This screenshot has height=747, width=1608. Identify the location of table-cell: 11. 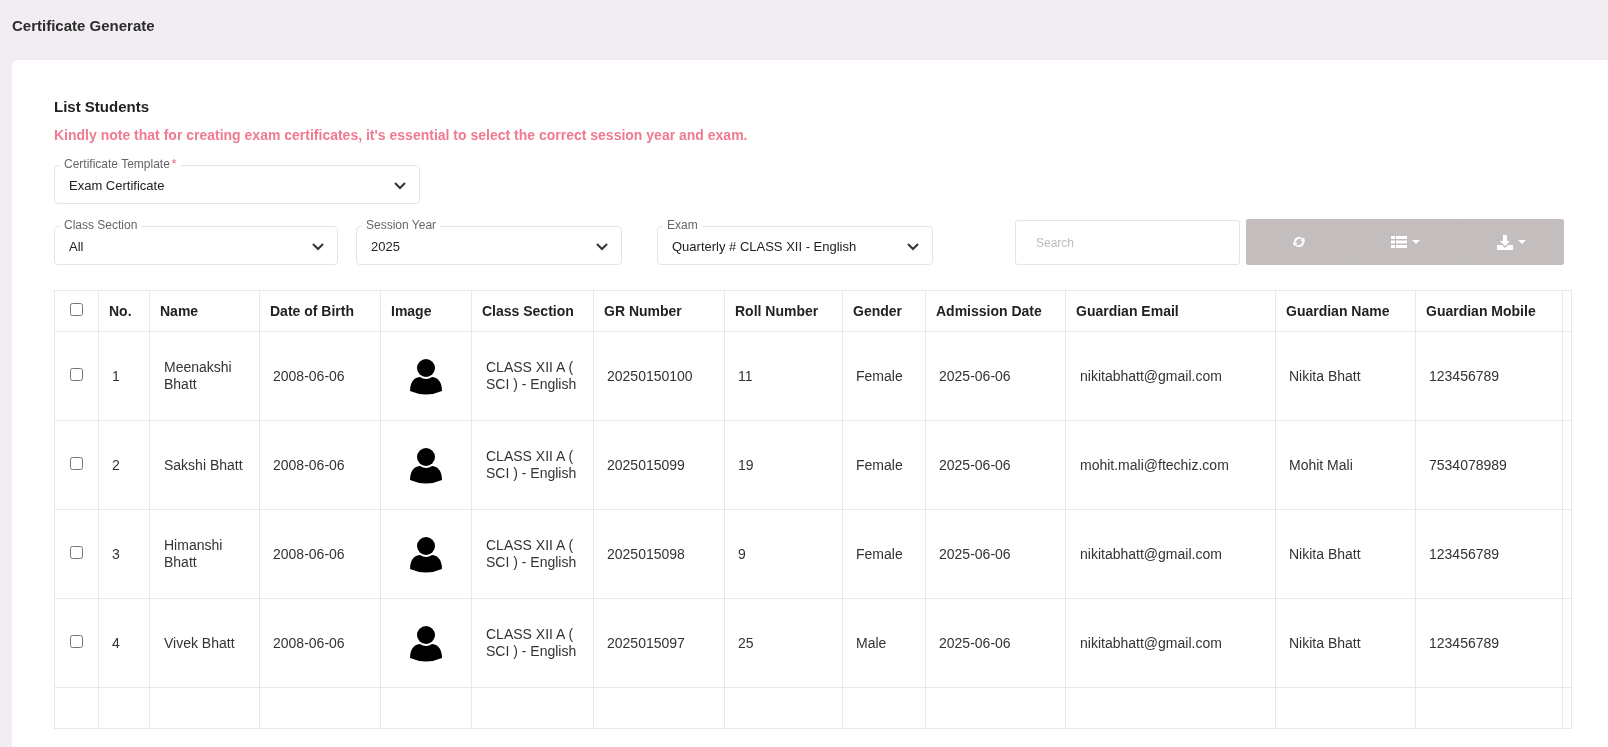
(783, 376).